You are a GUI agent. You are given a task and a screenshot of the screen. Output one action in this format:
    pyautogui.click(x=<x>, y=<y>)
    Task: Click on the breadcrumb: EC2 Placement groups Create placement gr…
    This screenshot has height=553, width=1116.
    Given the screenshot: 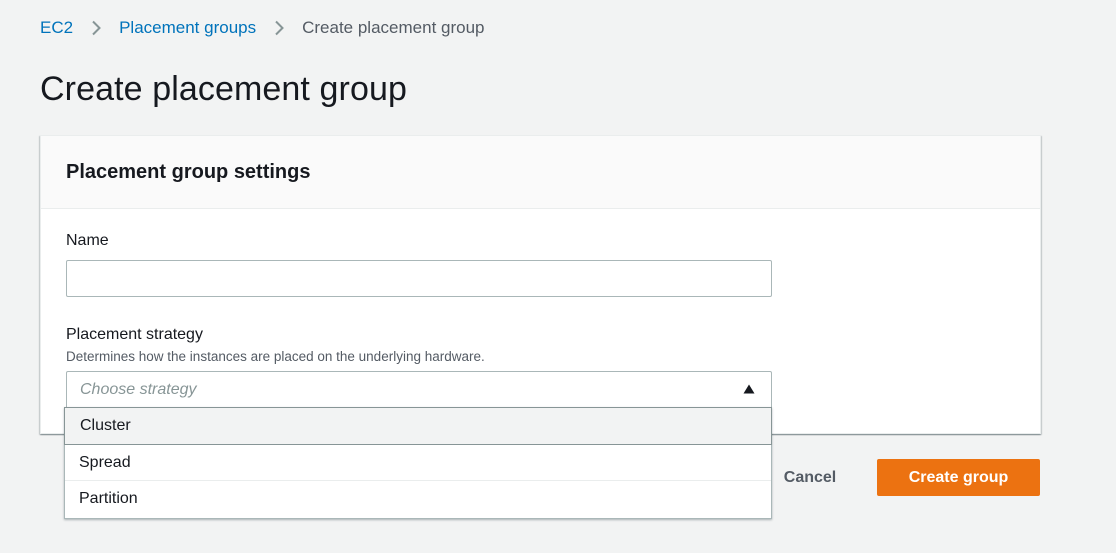 What is the action you would take?
    pyautogui.click(x=262, y=28)
    